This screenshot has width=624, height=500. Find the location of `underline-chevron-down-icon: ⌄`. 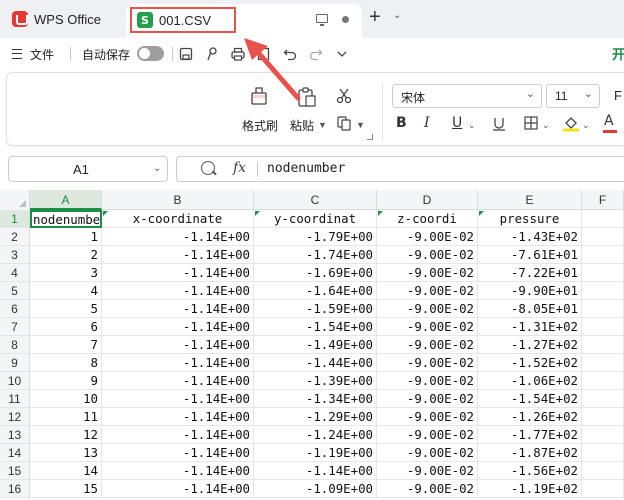

underline-chevron-down-icon: ⌄ is located at coordinates (472, 125).